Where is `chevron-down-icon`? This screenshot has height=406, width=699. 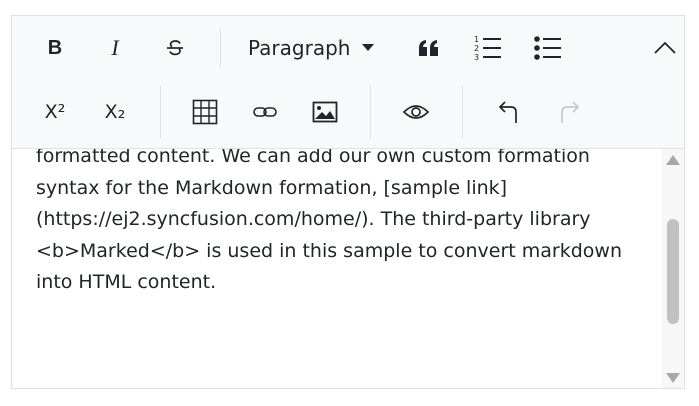
chevron-down-icon is located at coordinates (368, 47).